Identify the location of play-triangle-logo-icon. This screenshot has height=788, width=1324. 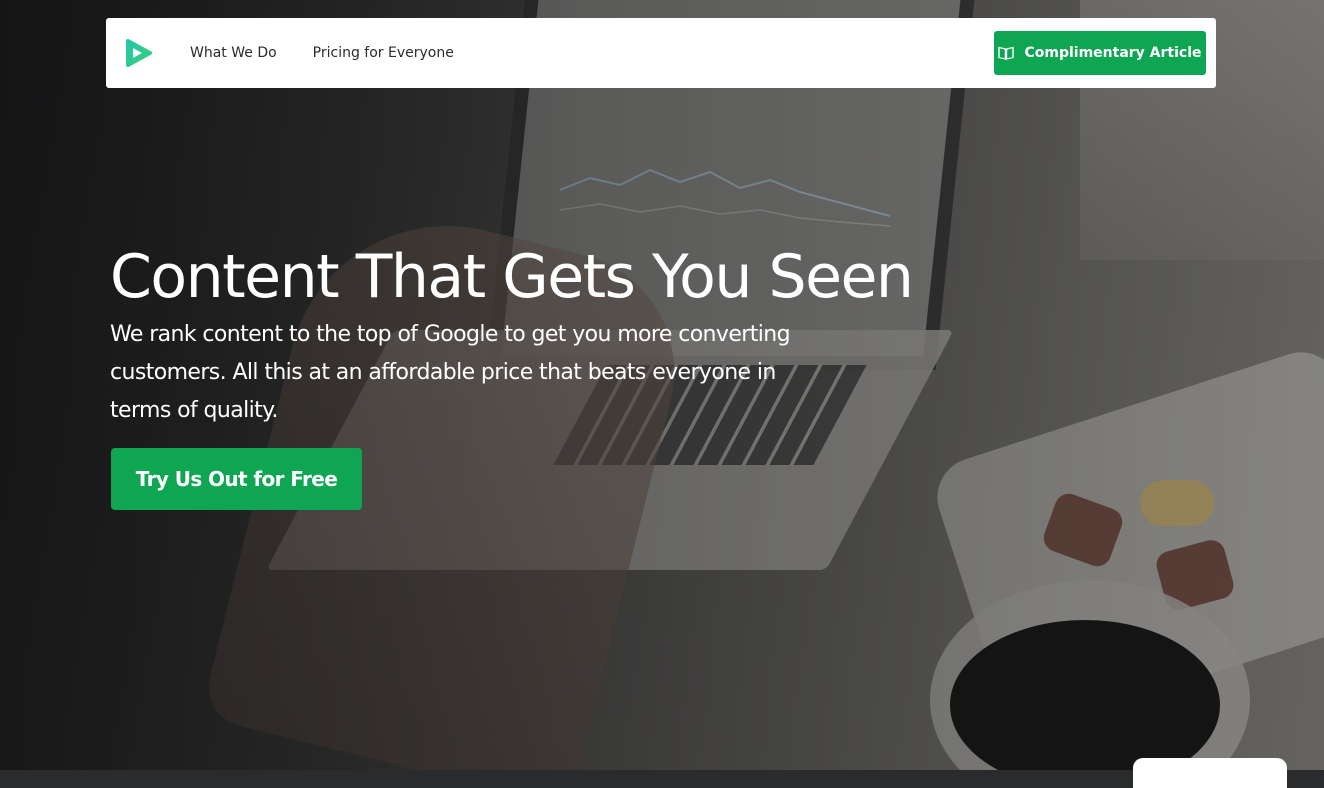
(138, 53).